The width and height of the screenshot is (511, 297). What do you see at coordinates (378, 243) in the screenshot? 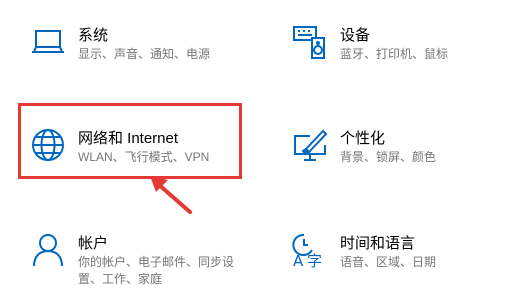
I see `tile-title: 时间和语言` at bounding box center [378, 243].